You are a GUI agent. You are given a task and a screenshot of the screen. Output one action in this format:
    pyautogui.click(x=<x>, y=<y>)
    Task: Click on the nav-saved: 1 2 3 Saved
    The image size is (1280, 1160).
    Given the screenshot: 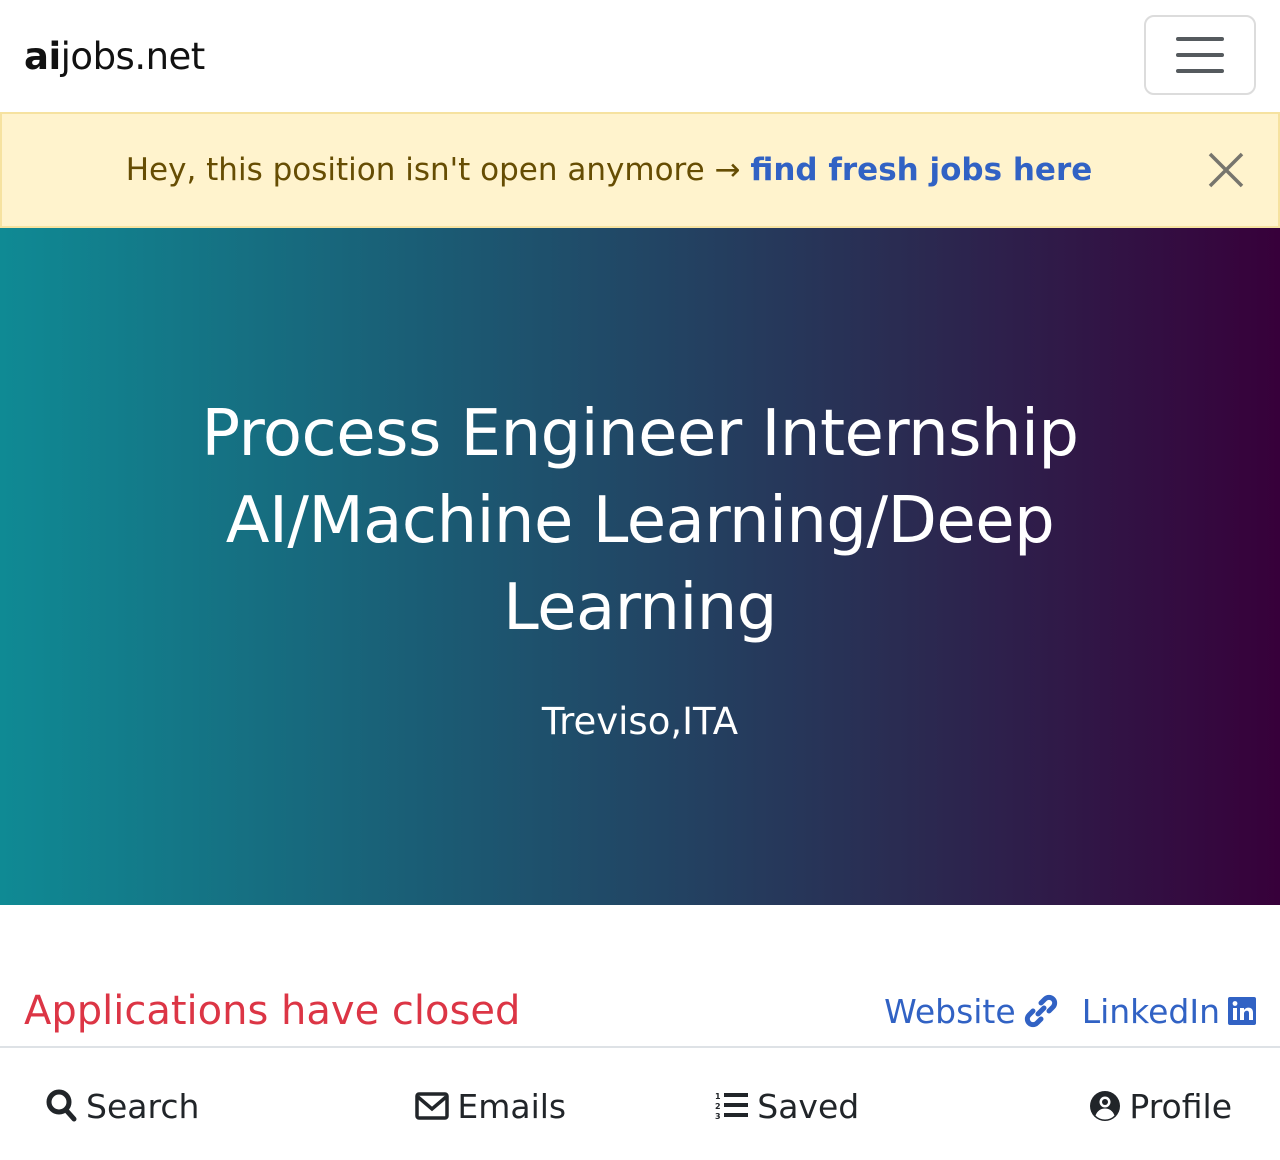 What is the action you would take?
    pyautogui.click(x=787, y=1106)
    